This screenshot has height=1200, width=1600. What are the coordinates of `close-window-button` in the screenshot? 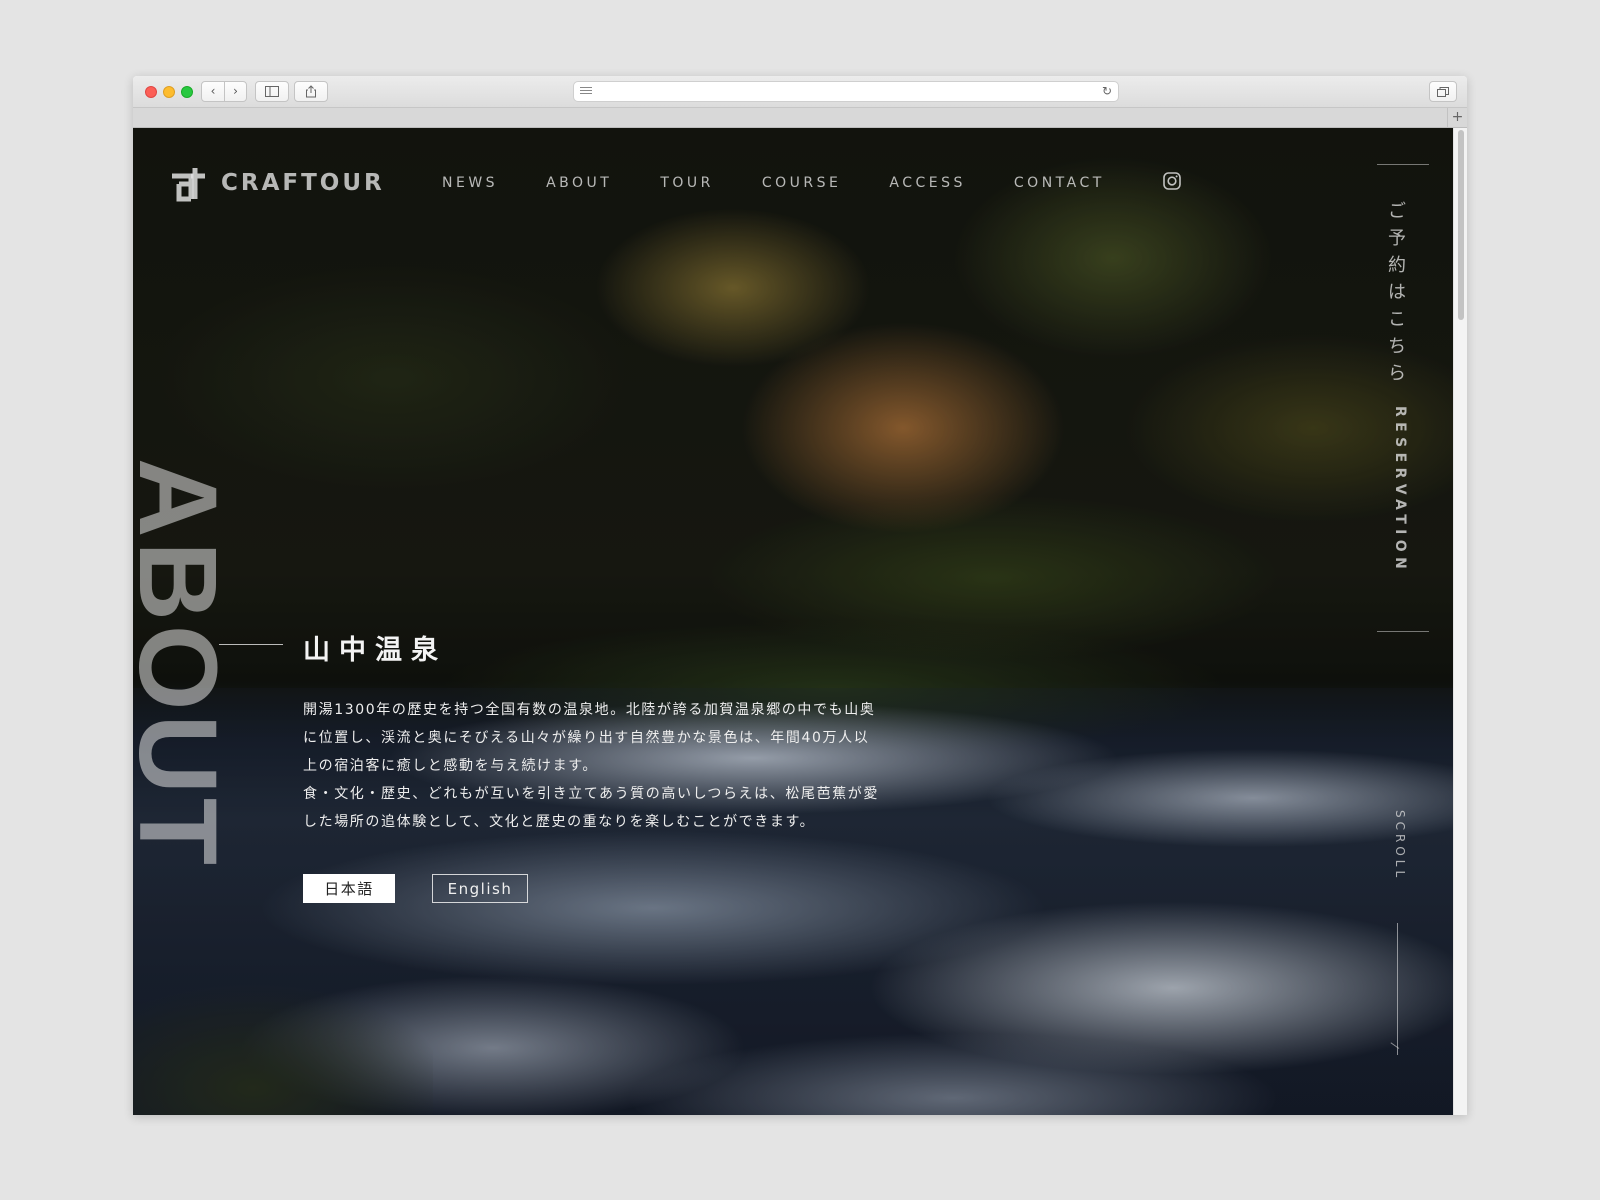 It's located at (151, 92).